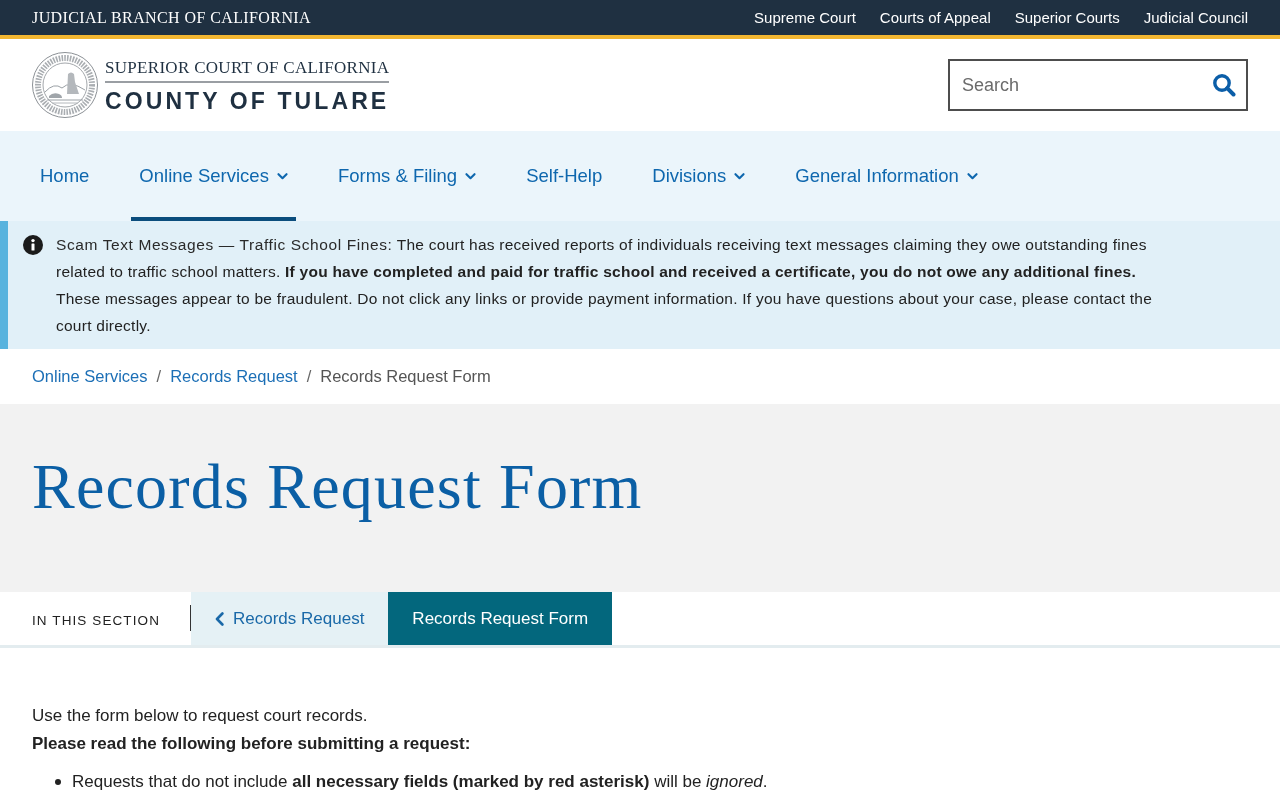 The image size is (1280, 800). I want to click on top-link: Courts of Appeal, so click(935, 17).